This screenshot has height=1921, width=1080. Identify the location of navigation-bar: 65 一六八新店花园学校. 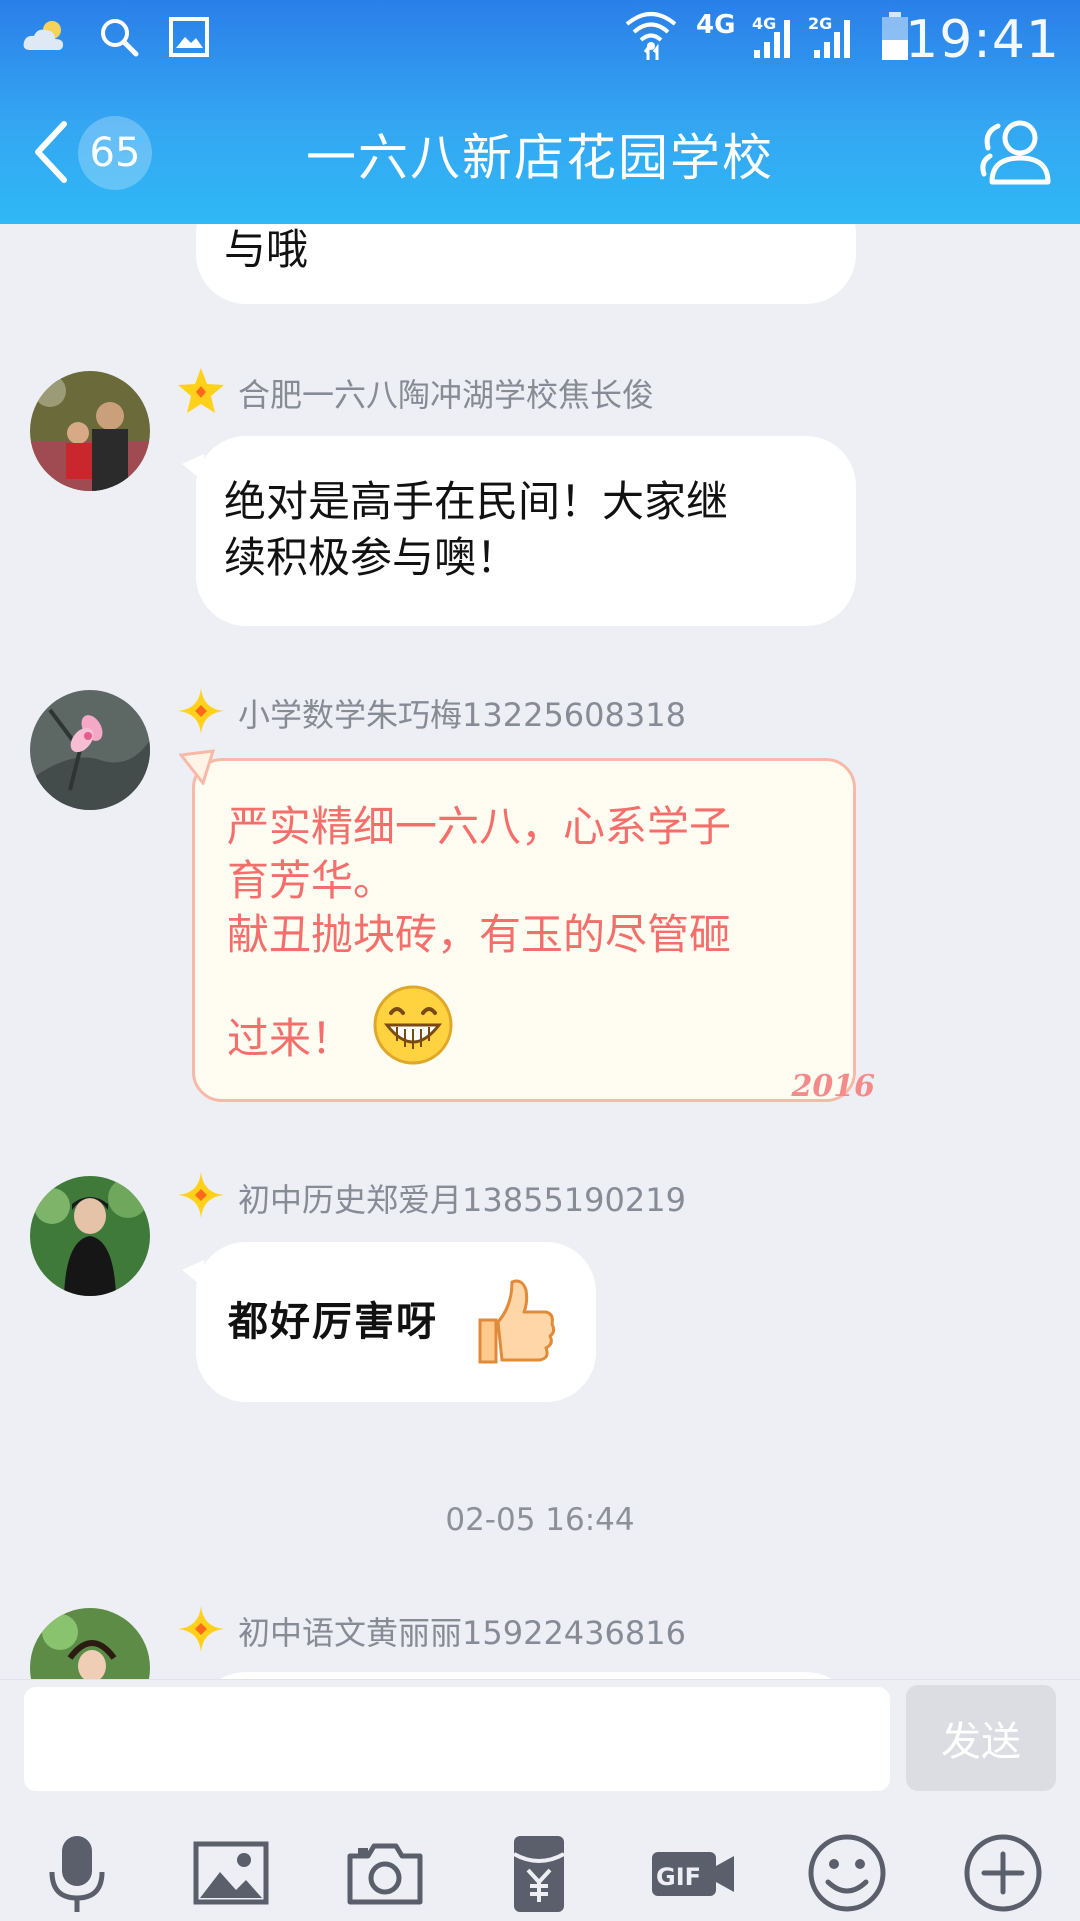
(540, 150).